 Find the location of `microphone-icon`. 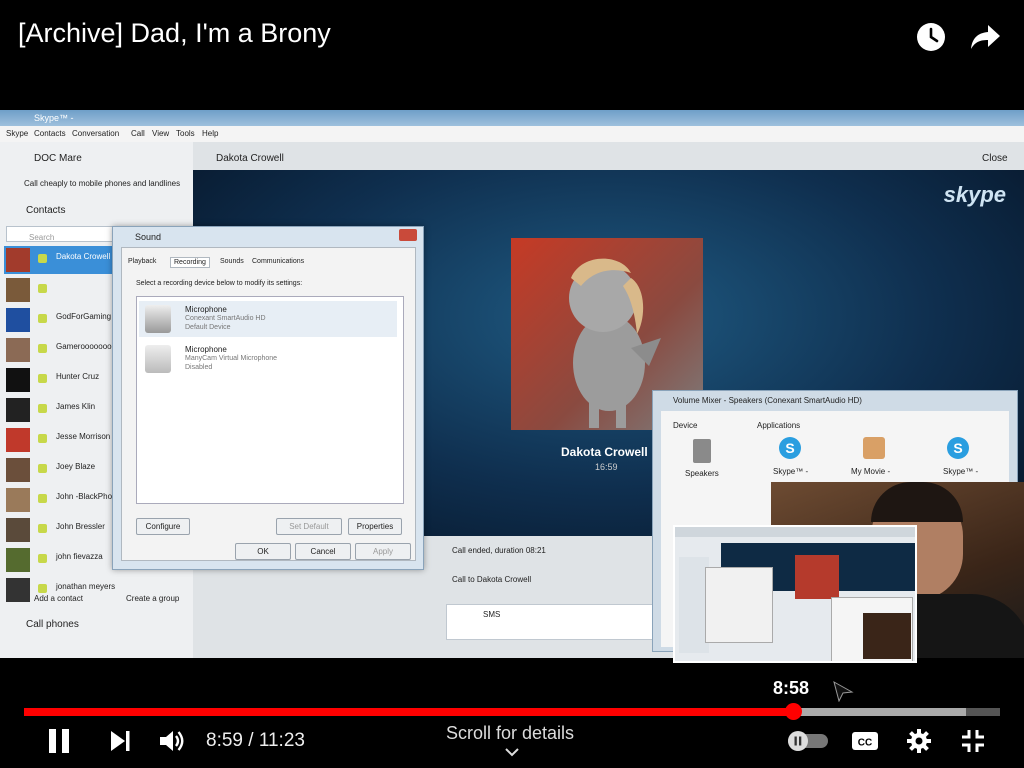

microphone-icon is located at coordinates (158, 319).